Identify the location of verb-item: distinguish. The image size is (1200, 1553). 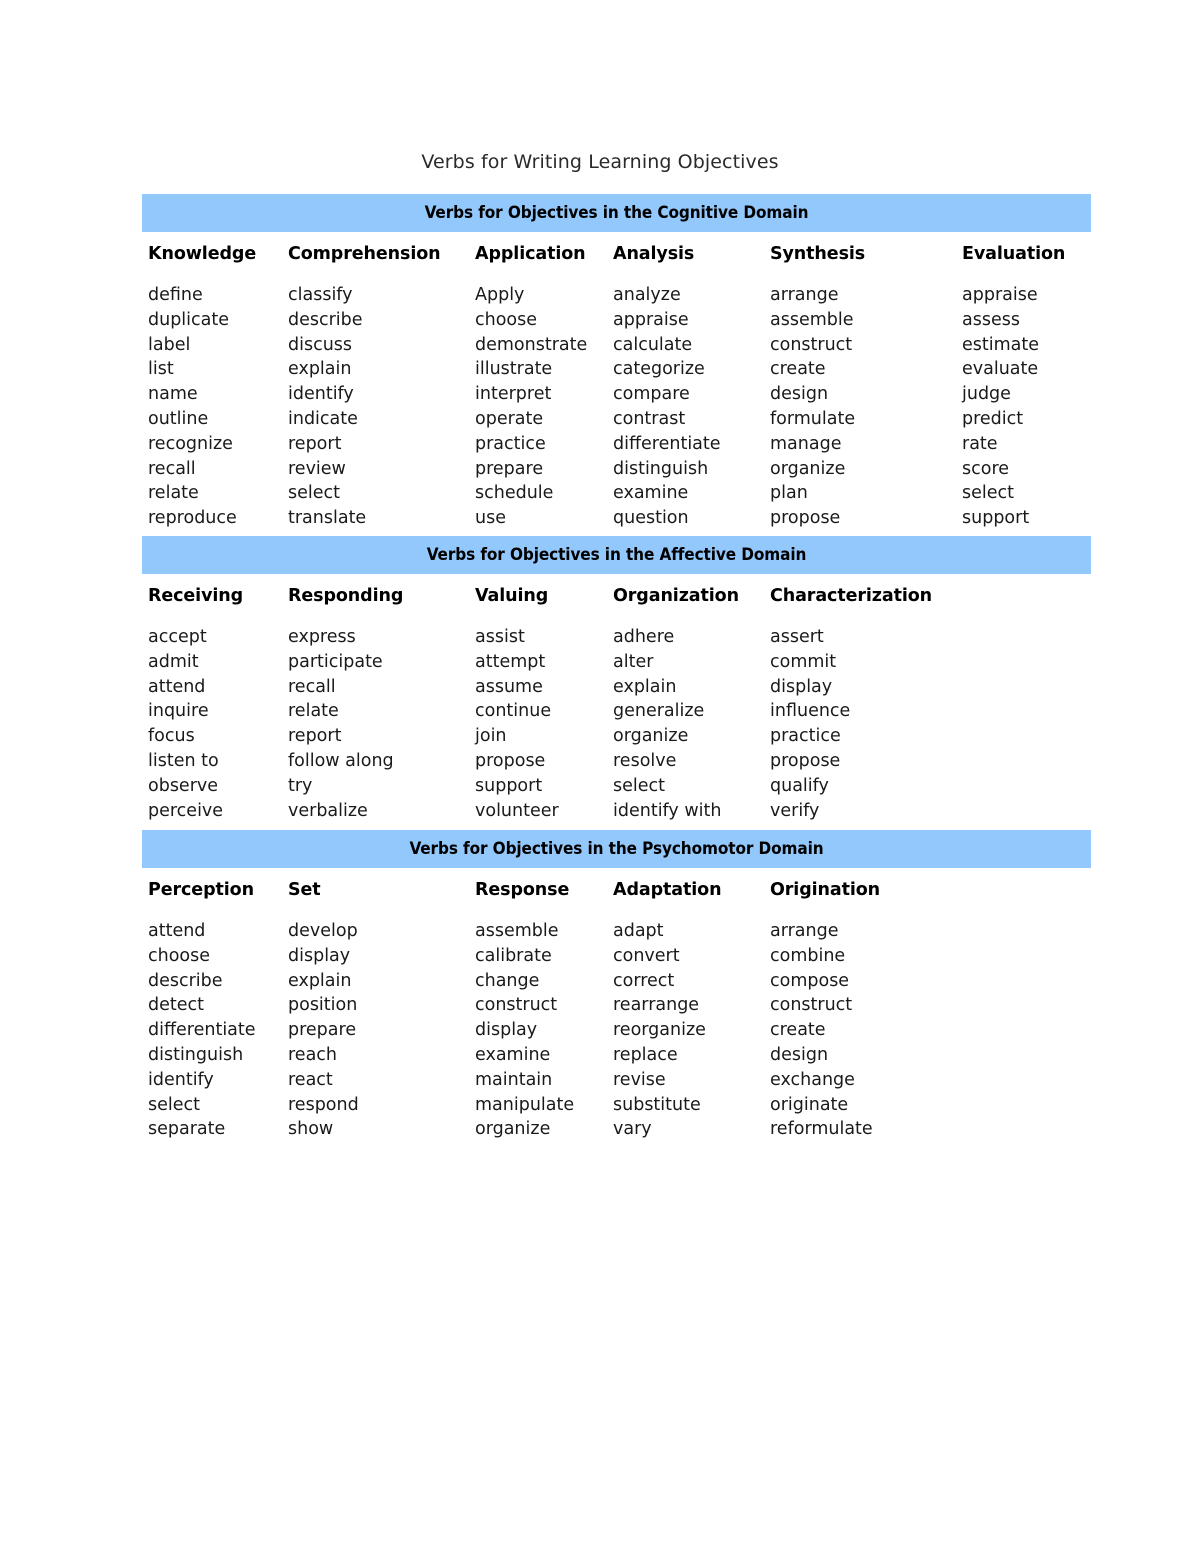
(196, 1054).